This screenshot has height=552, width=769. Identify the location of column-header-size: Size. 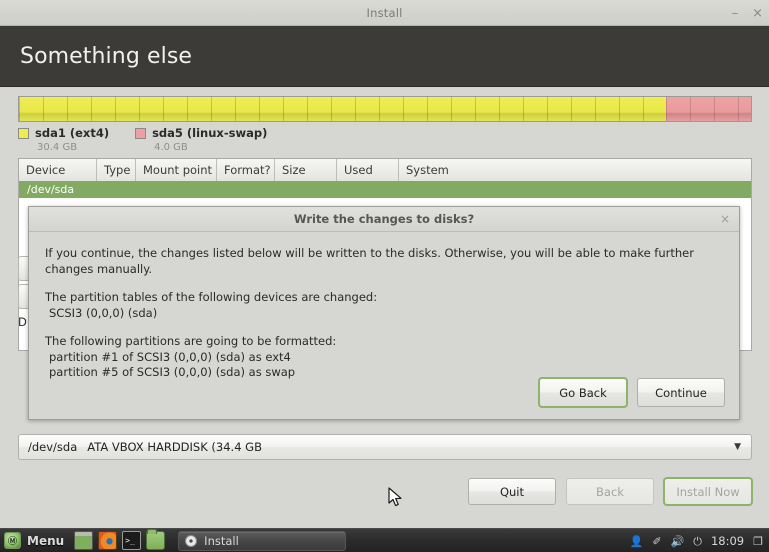
(306, 170).